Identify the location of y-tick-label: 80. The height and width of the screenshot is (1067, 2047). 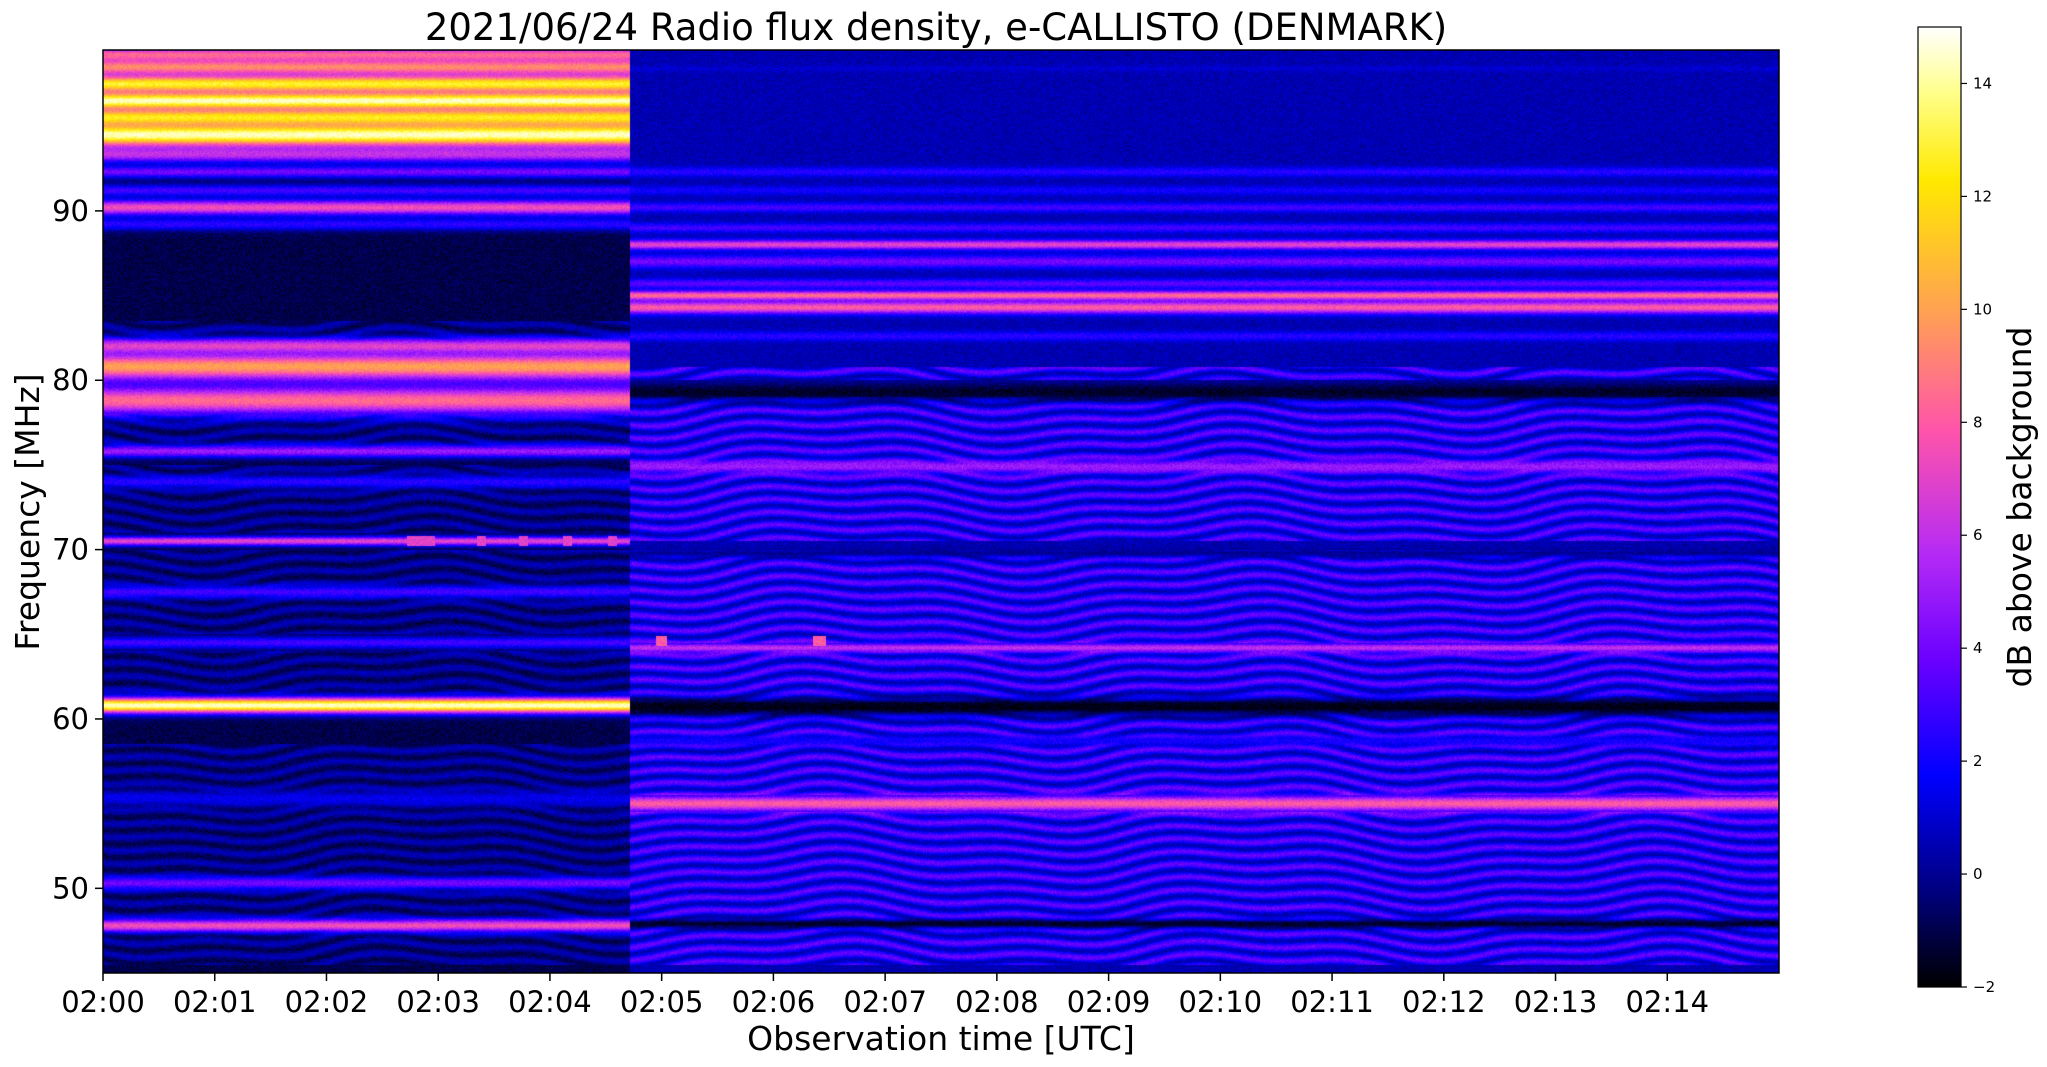
(70, 380).